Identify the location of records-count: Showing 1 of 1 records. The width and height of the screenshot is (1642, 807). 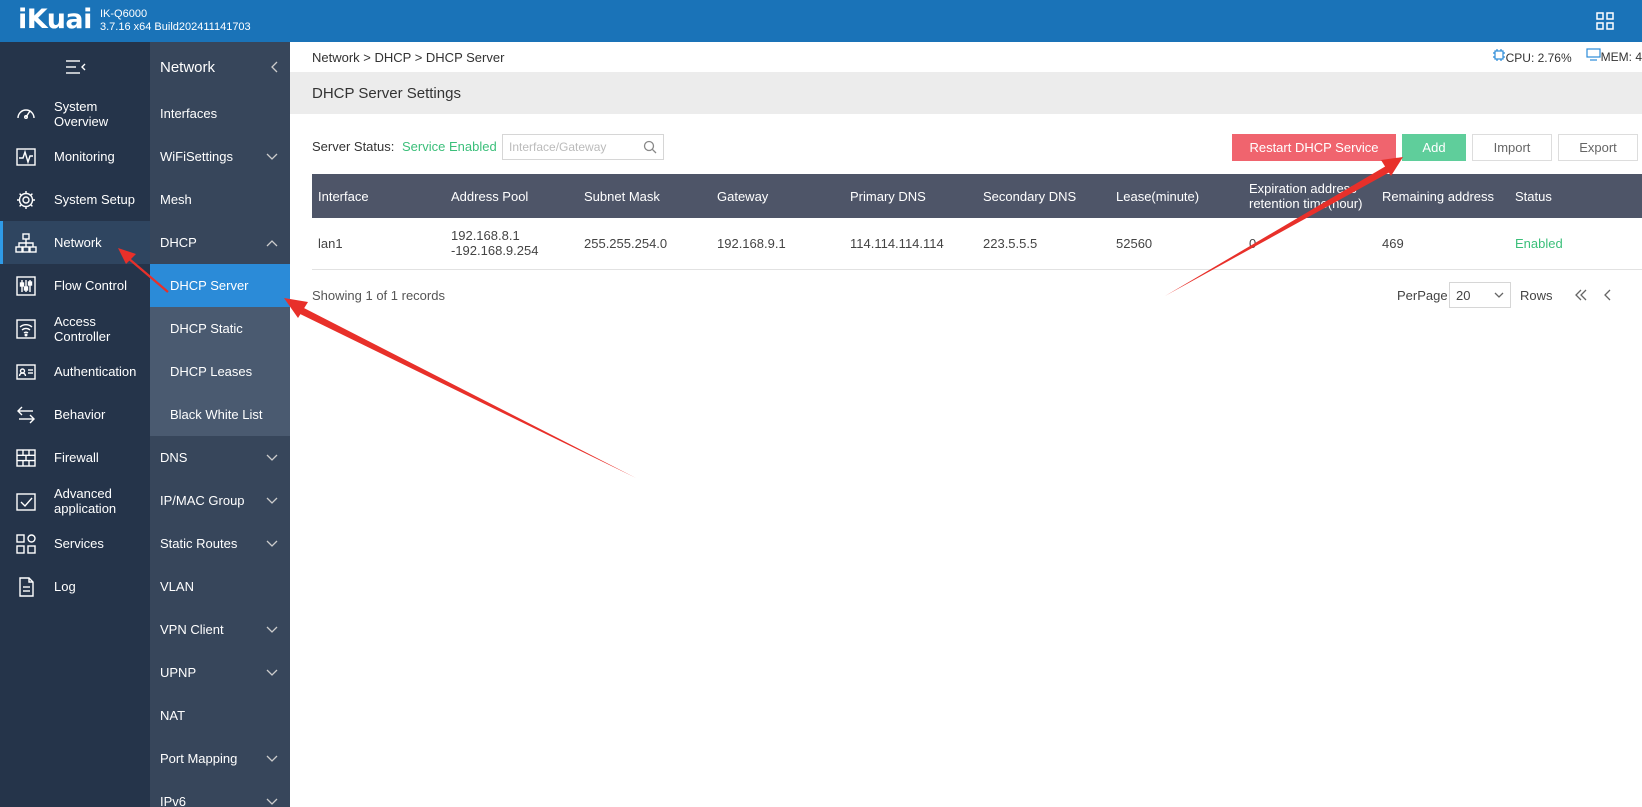
(378, 295).